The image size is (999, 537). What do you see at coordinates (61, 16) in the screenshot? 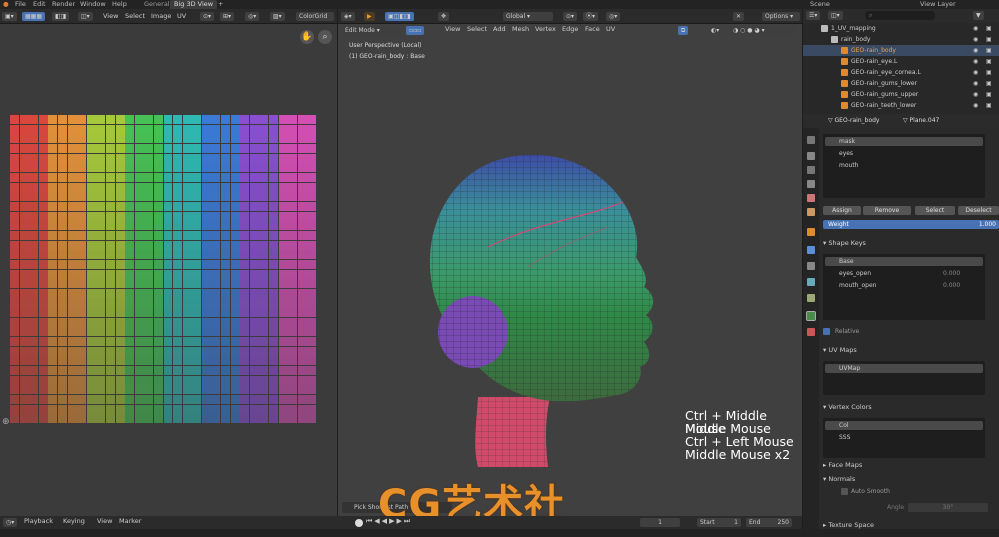
I see `sync-icon: ◧◨` at bounding box center [61, 16].